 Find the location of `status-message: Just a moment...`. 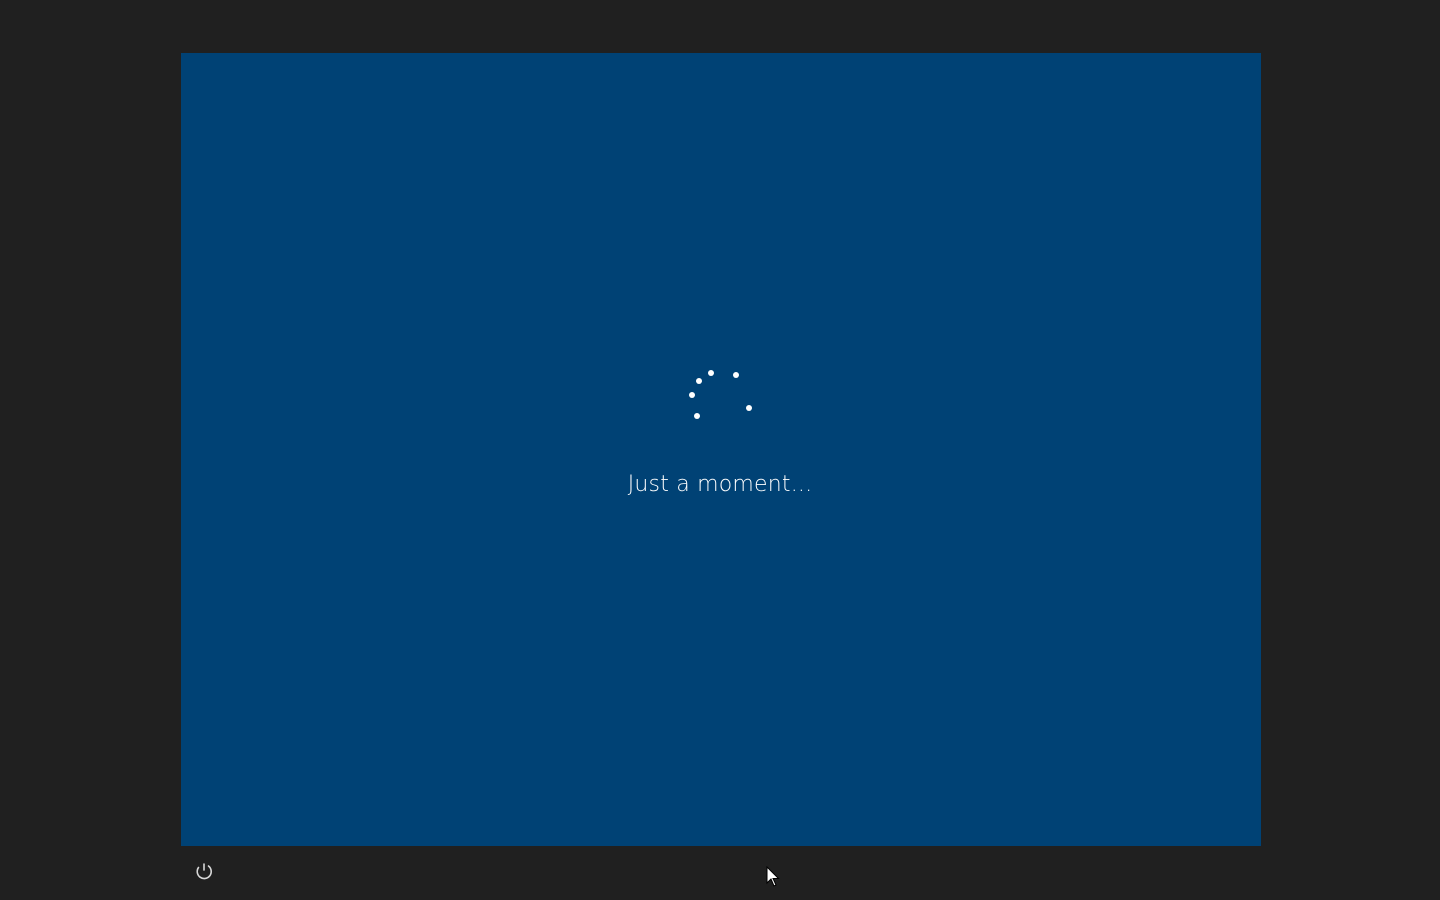

status-message: Just a moment... is located at coordinates (720, 484).